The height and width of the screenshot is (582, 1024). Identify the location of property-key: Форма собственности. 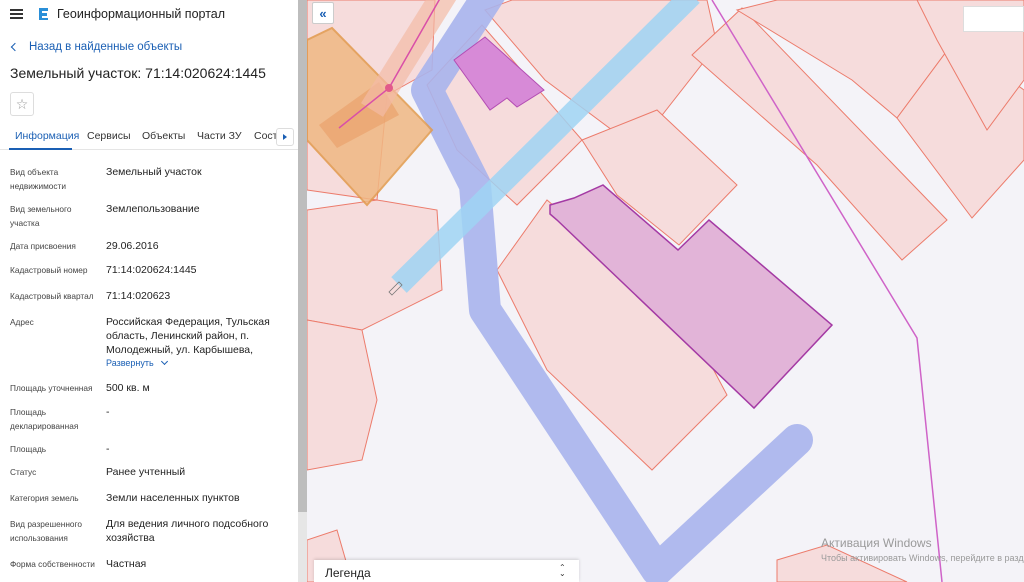
(52, 564).